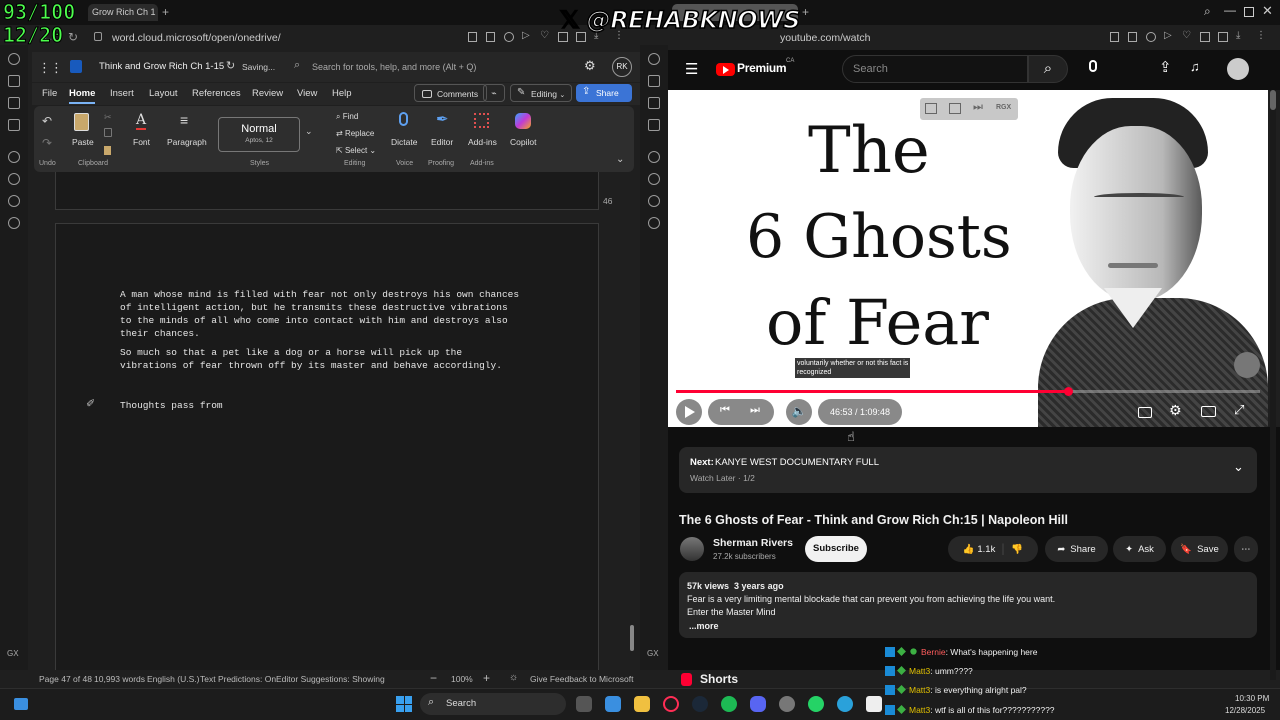 This screenshot has width=1280, height=720. What do you see at coordinates (725, 410) in the screenshot?
I see `previous-icon: ⏮` at bounding box center [725, 410].